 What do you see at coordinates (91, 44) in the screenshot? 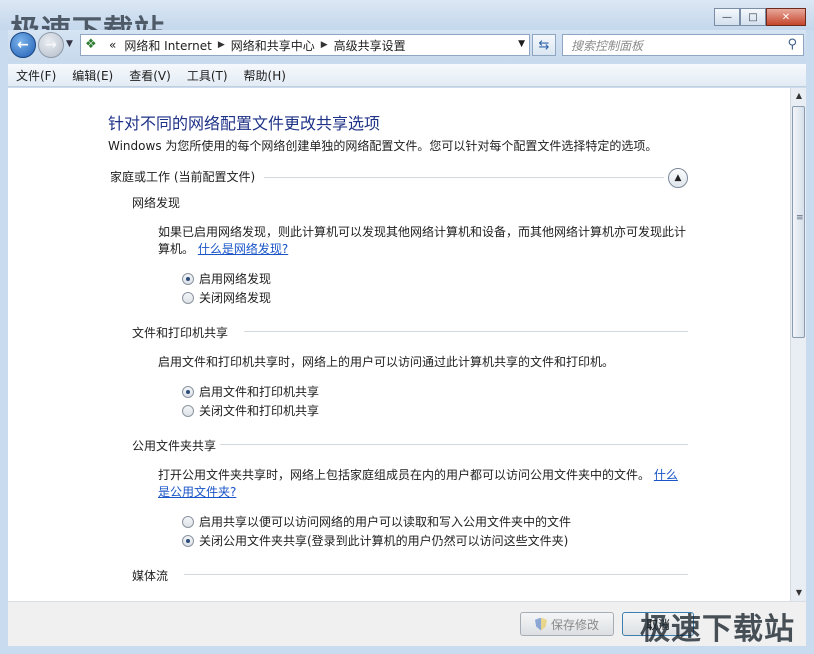
I see `network-icon: ❖` at bounding box center [91, 44].